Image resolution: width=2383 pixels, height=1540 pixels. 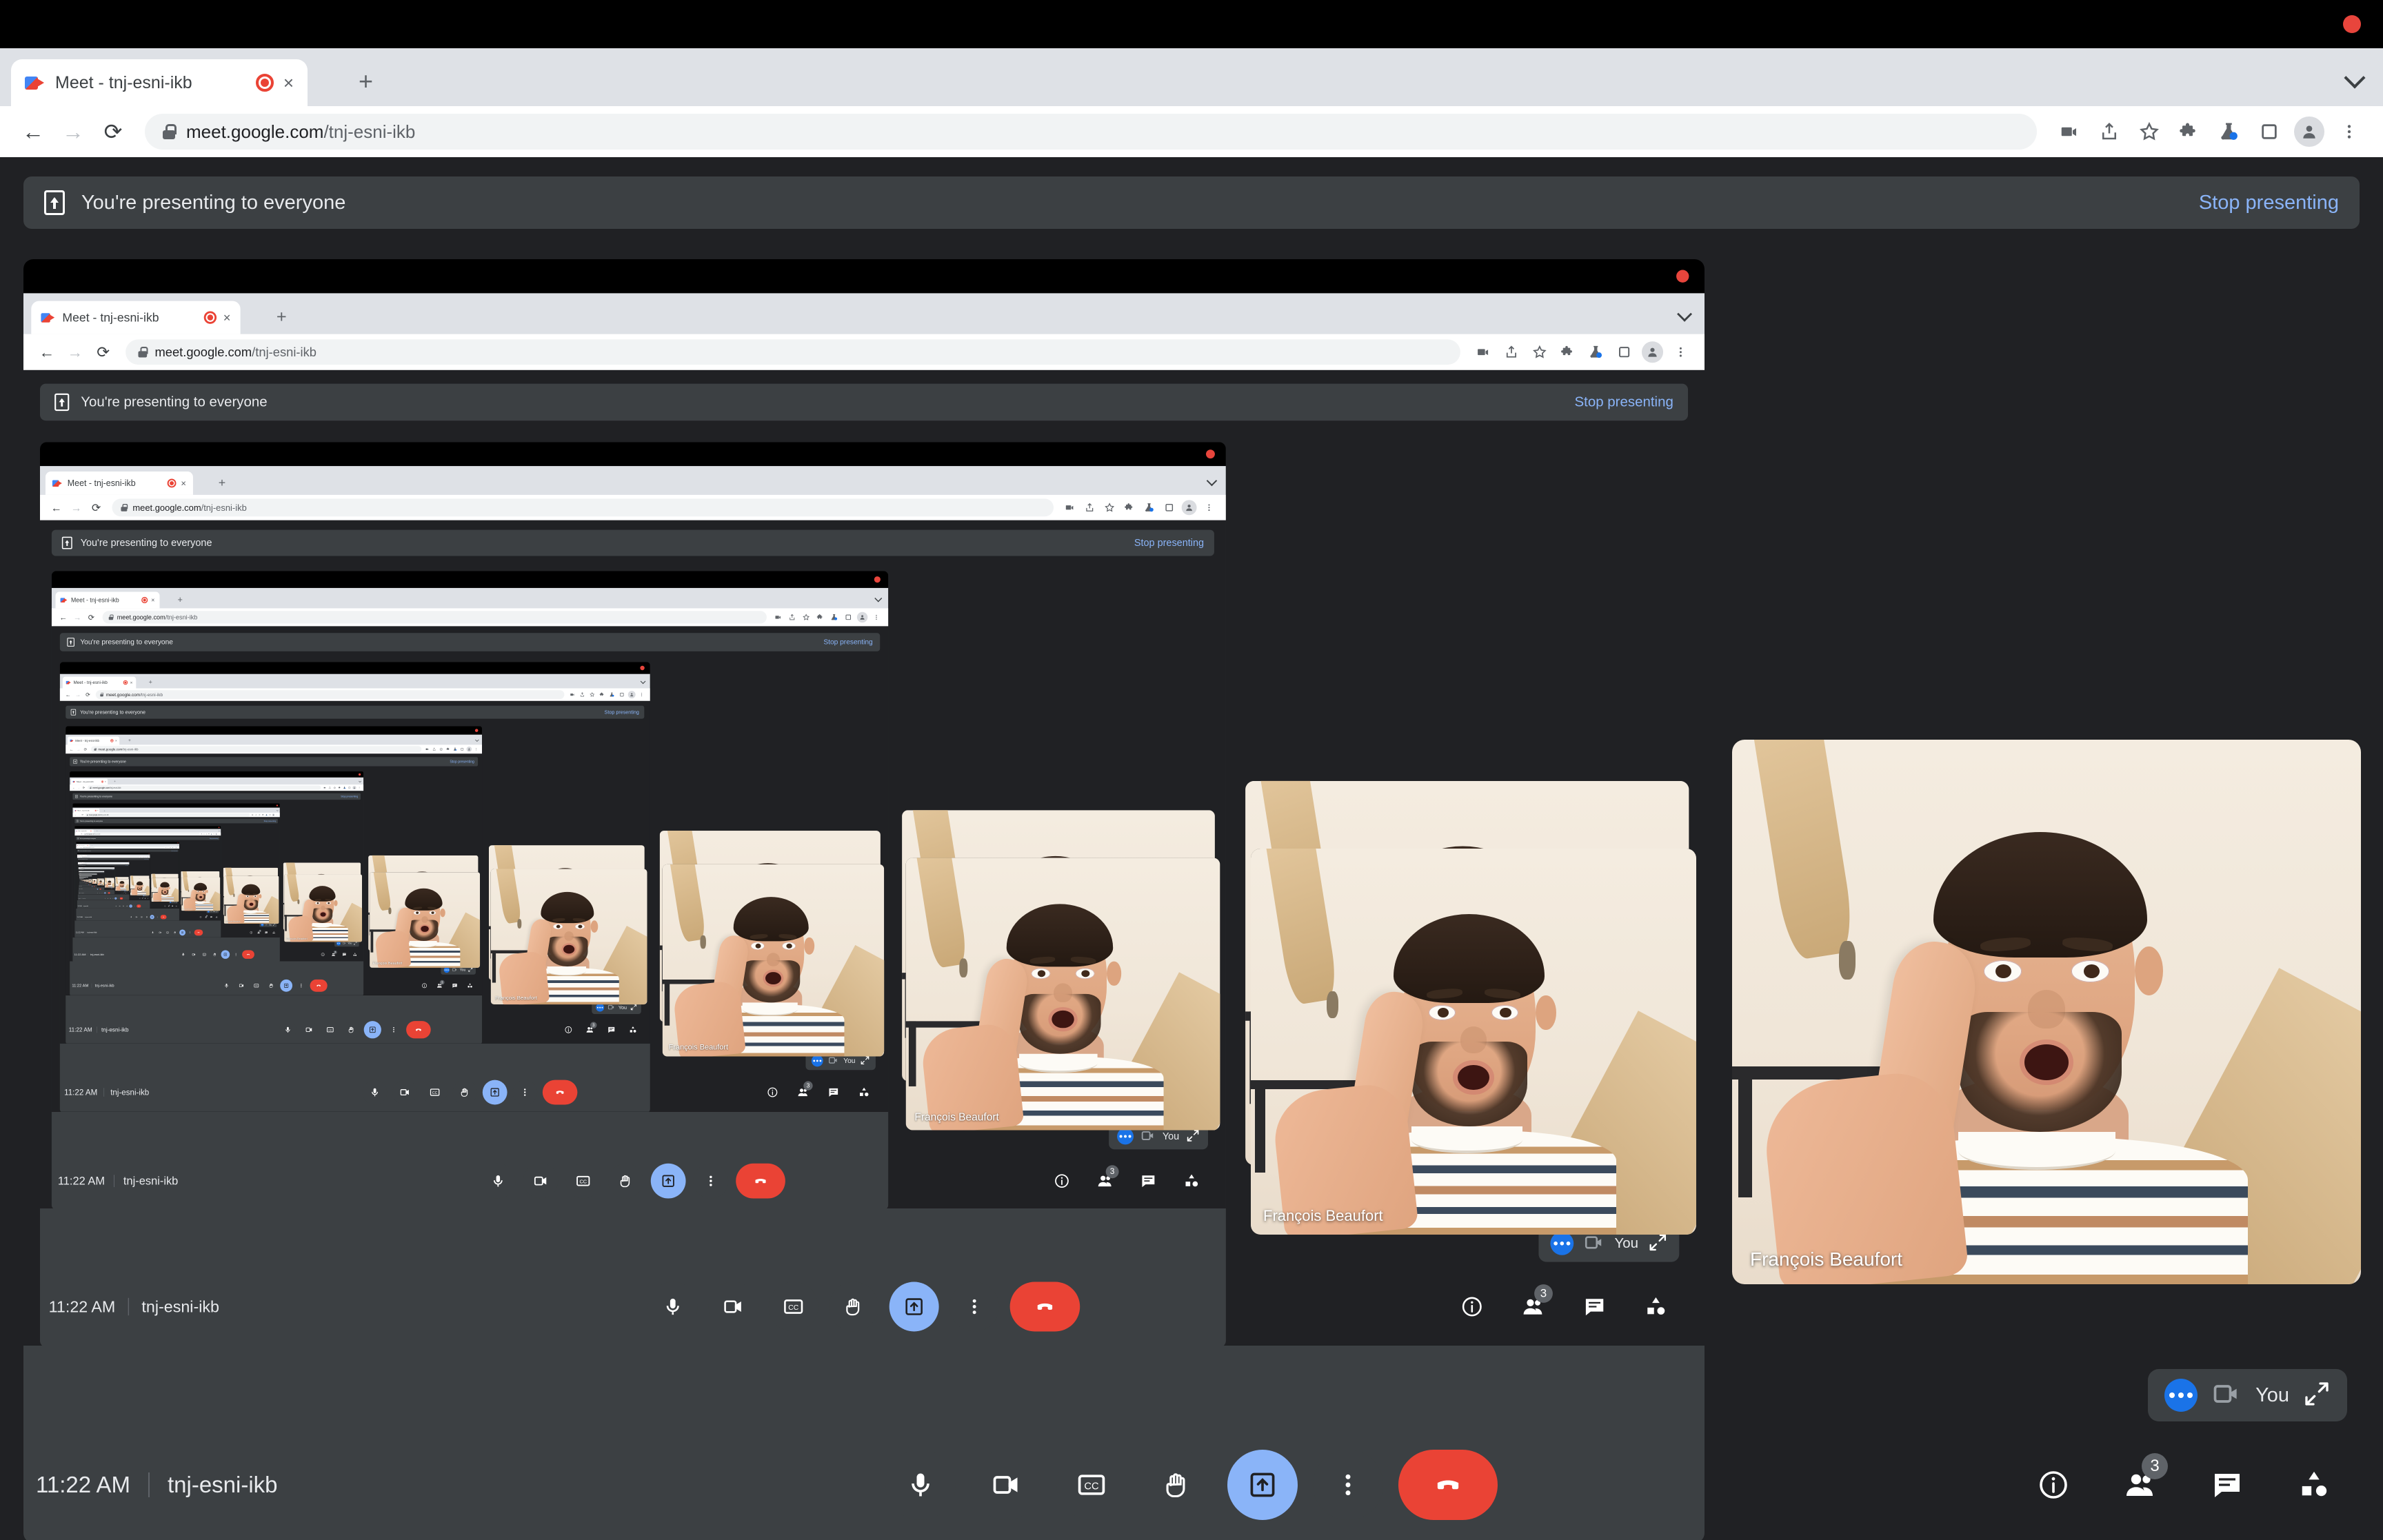 What do you see at coordinates (1189, 508) in the screenshot?
I see `profile-avatar-icon` at bounding box center [1189, 508].